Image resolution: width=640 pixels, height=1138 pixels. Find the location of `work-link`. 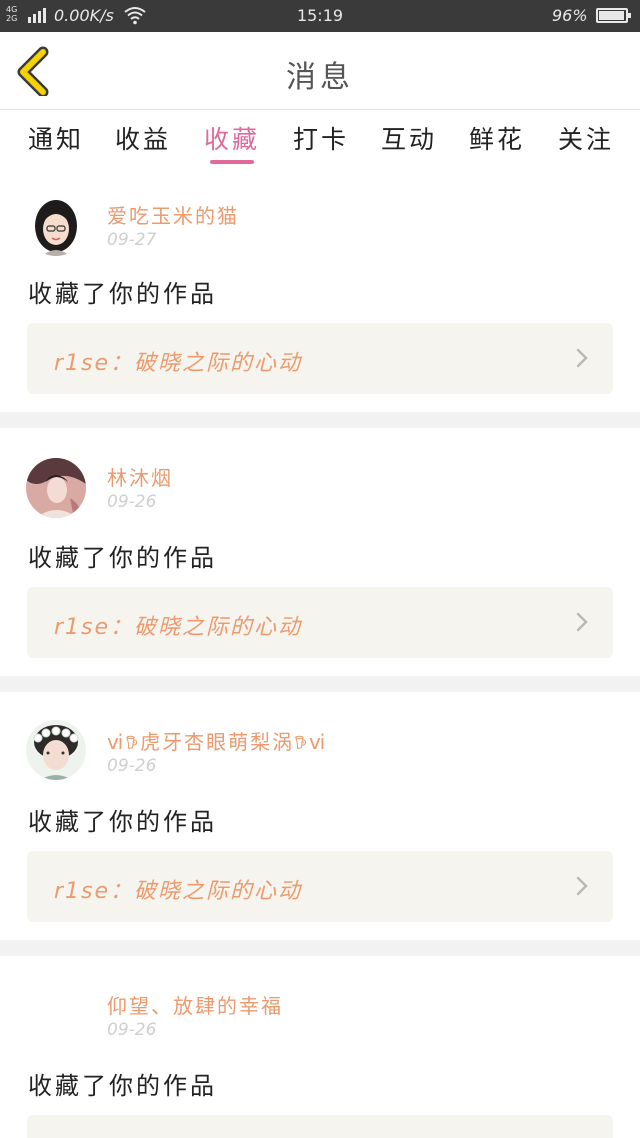

work-link is located at coordinates (320, 1126).